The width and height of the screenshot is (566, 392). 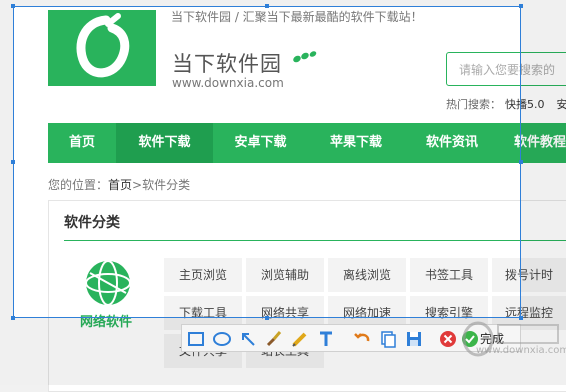 What do you see at coordinates (196, 339) in the screenshot?
I see `rectangle-icon` at bounding box center [196, 339].